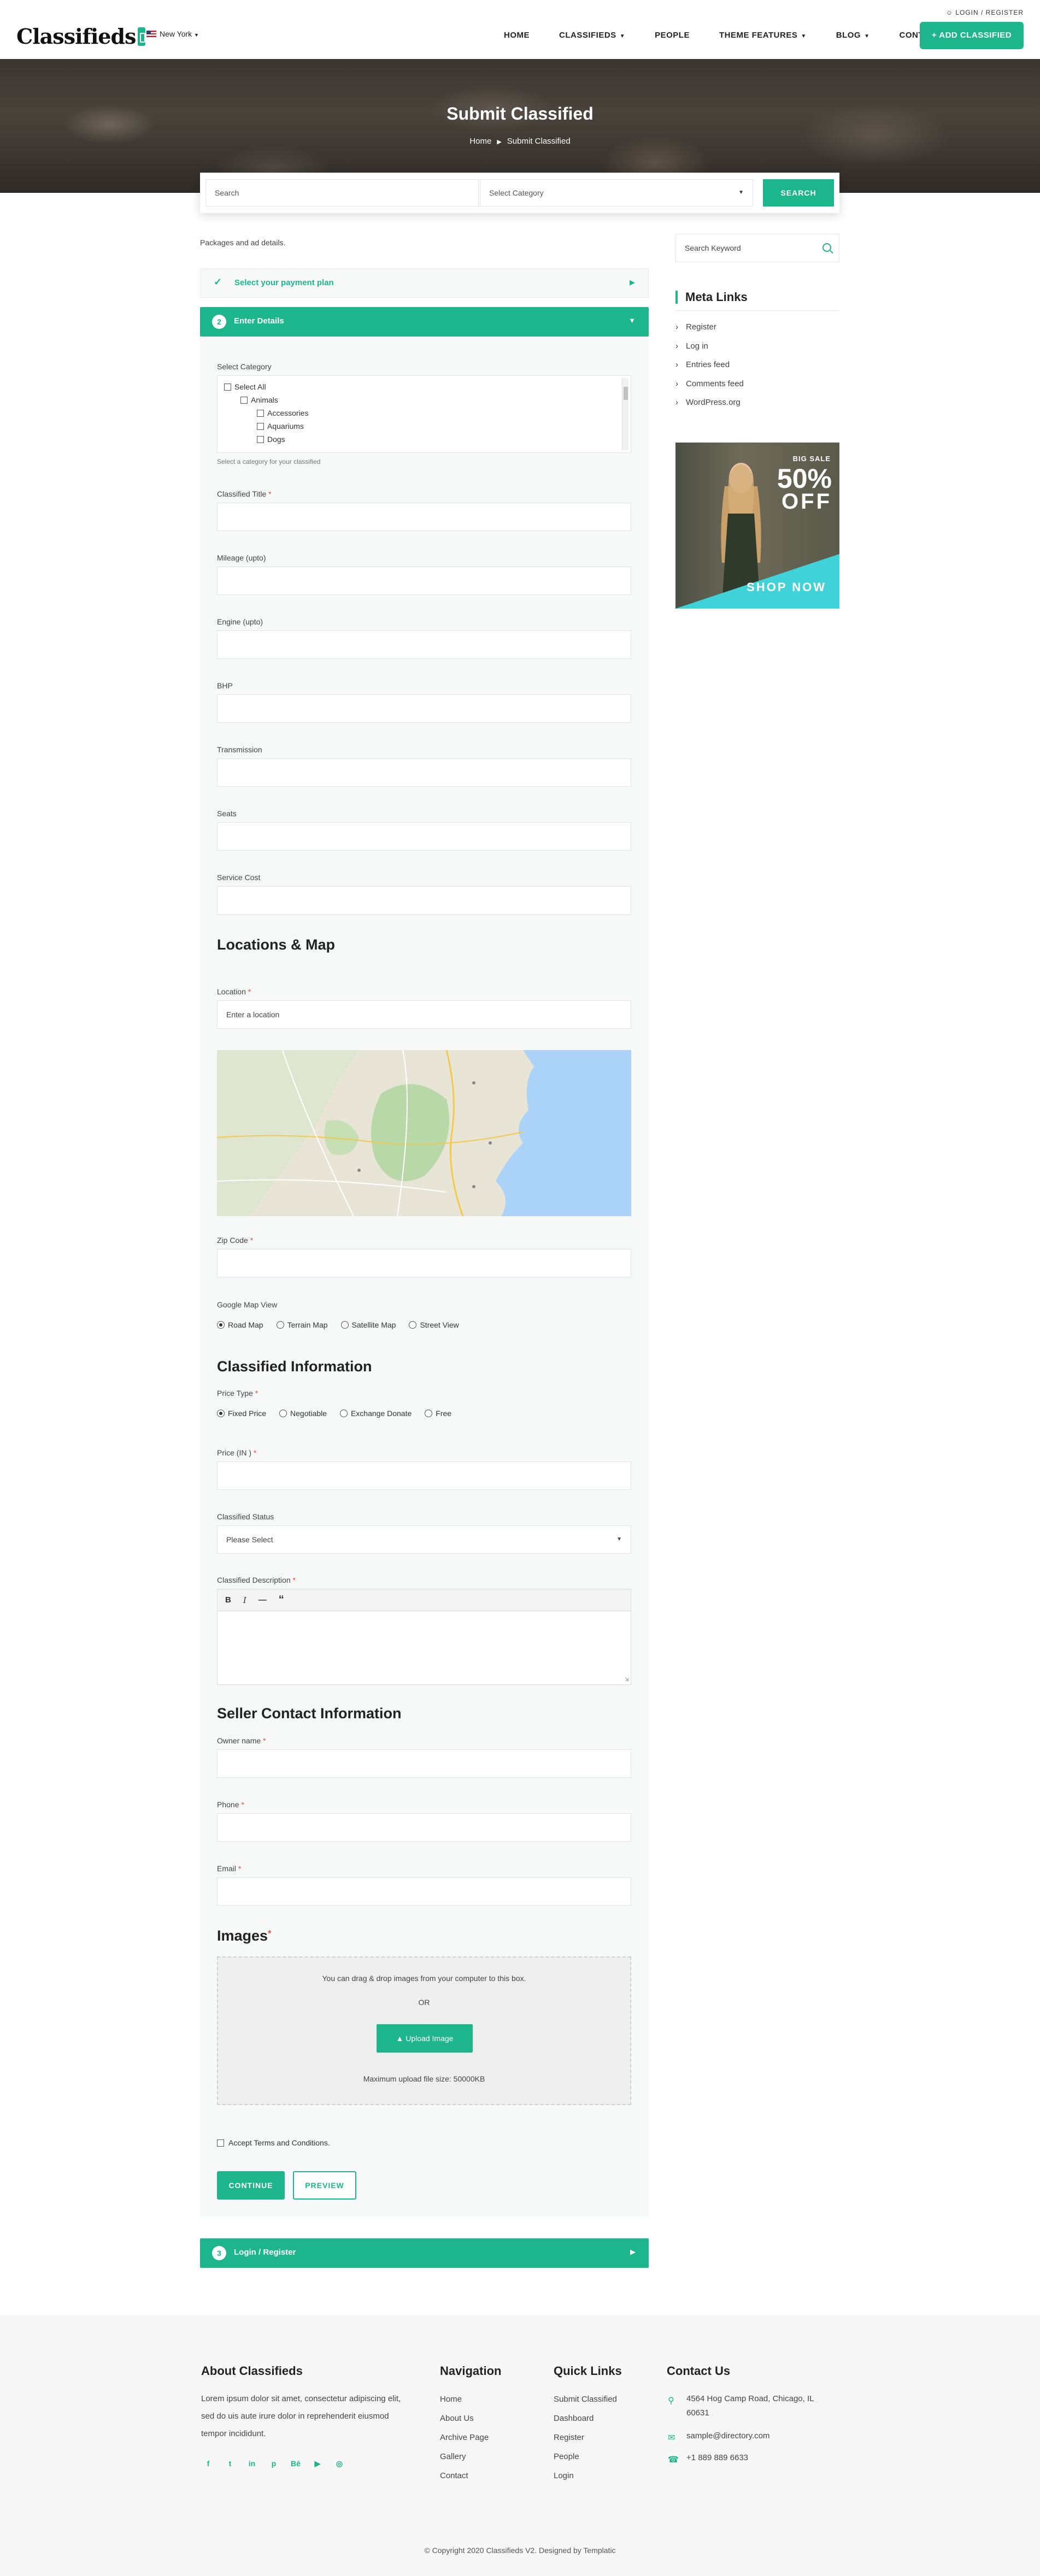 This screenshot has height=2576, width=1040. Describe the element at coordinates (424, 1892) in the screenshot. I see `email-input` at that location.